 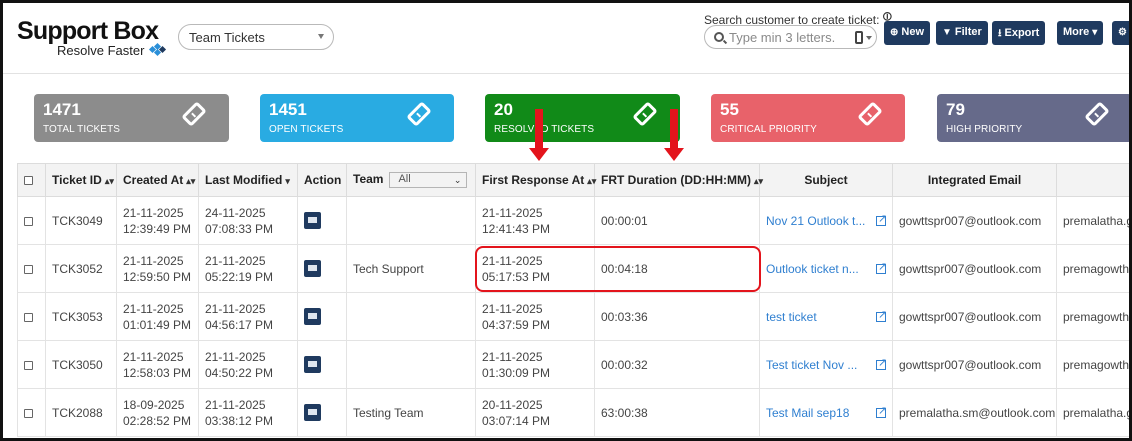 What do you see at coordinates (1080, 33) in the screenshot?
I see `more-button: More ▾` at bounding box center [1080, 33].